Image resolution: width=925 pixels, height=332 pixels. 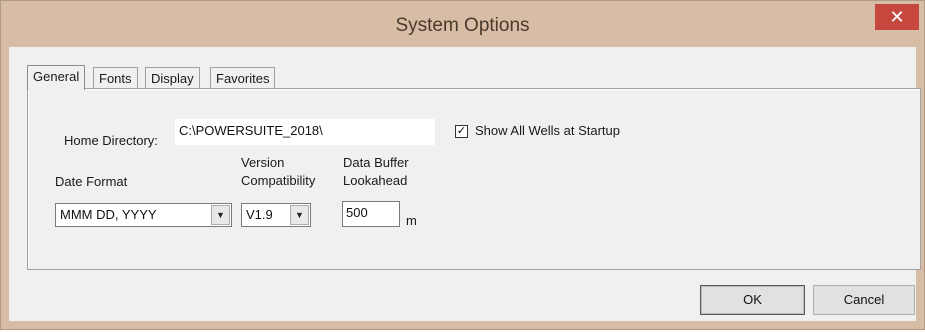 I want to click on close-icon: ✕, so click(x=897, y=17).